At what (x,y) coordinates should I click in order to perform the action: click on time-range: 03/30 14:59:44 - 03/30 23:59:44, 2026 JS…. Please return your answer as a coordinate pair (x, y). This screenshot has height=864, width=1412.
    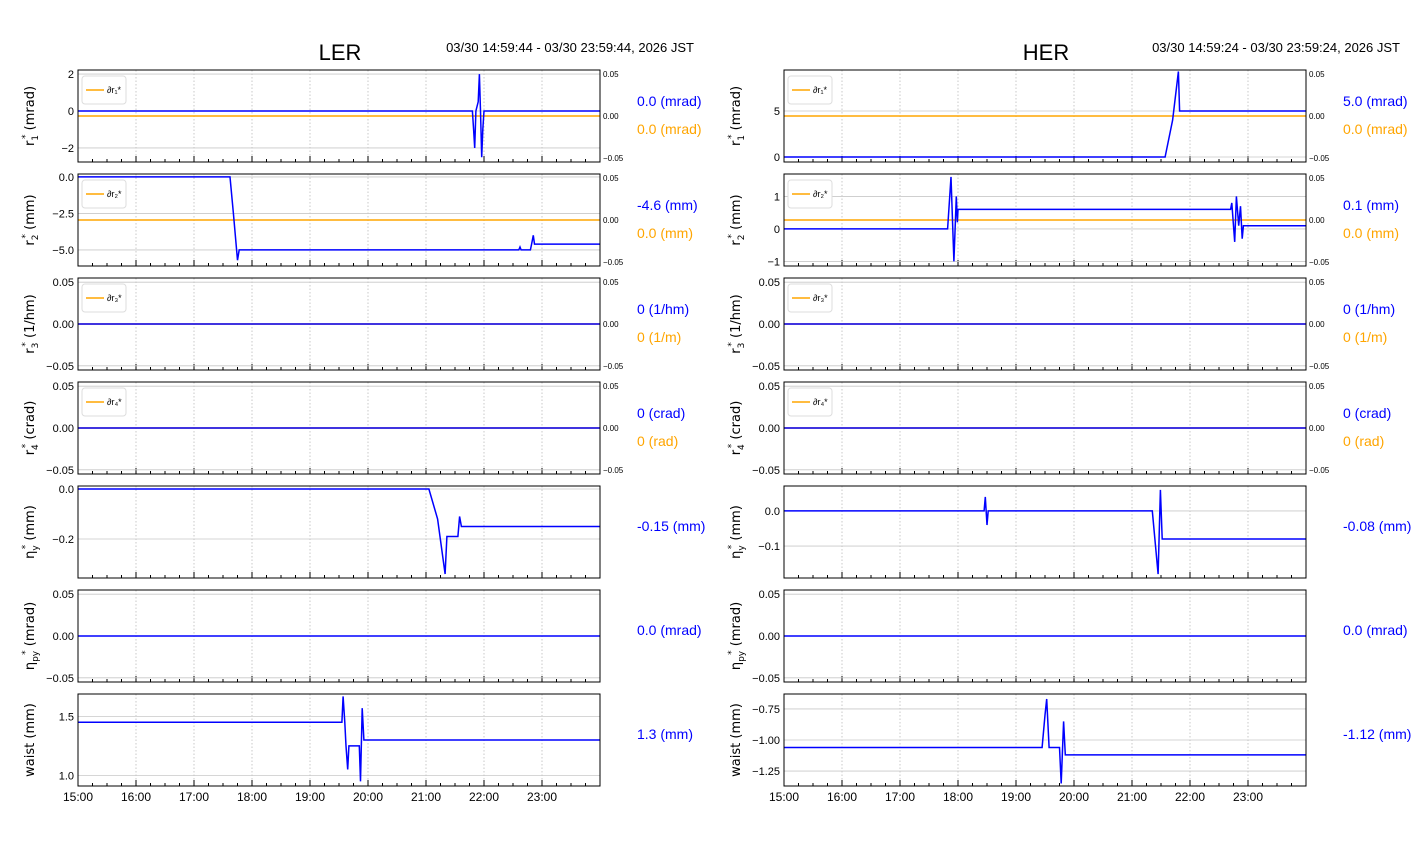
    Looking at the image, I should click on (570, 47).